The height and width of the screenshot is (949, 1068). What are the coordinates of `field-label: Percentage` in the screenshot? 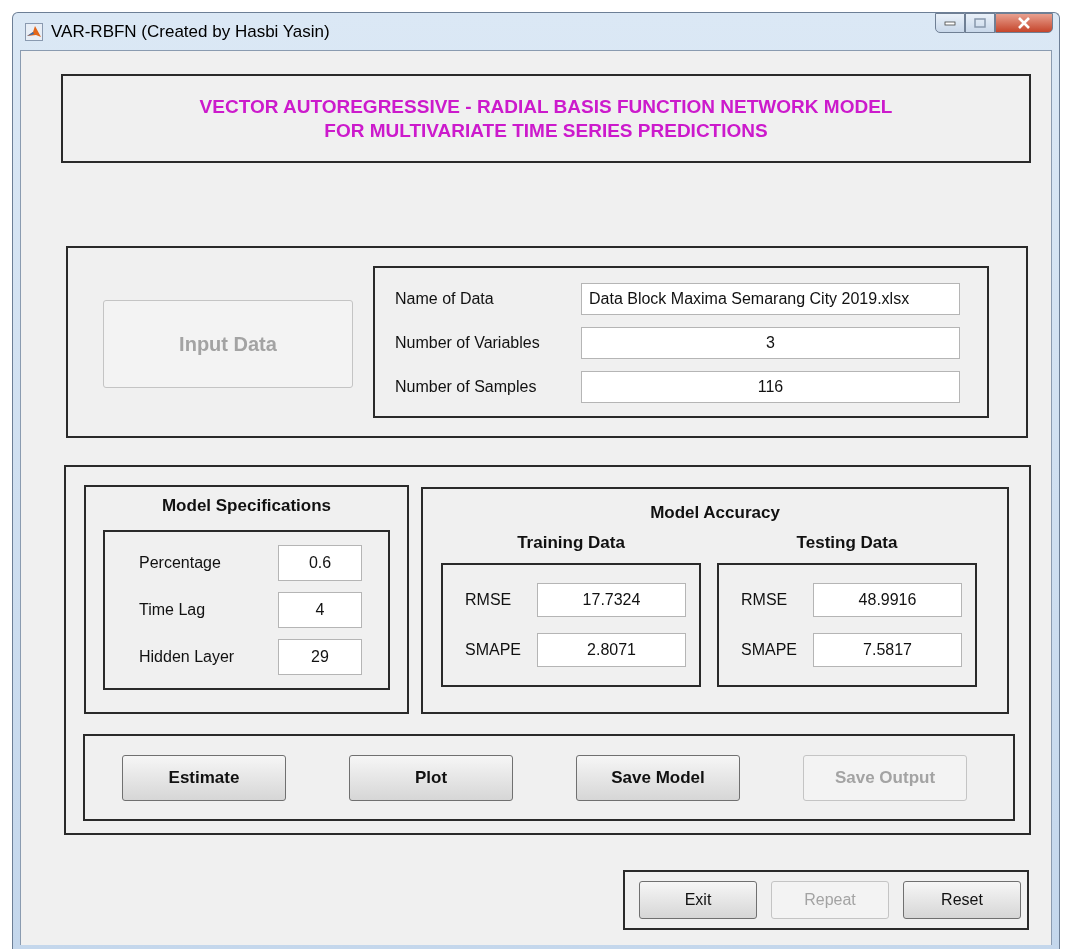 It's located at (180, 563).